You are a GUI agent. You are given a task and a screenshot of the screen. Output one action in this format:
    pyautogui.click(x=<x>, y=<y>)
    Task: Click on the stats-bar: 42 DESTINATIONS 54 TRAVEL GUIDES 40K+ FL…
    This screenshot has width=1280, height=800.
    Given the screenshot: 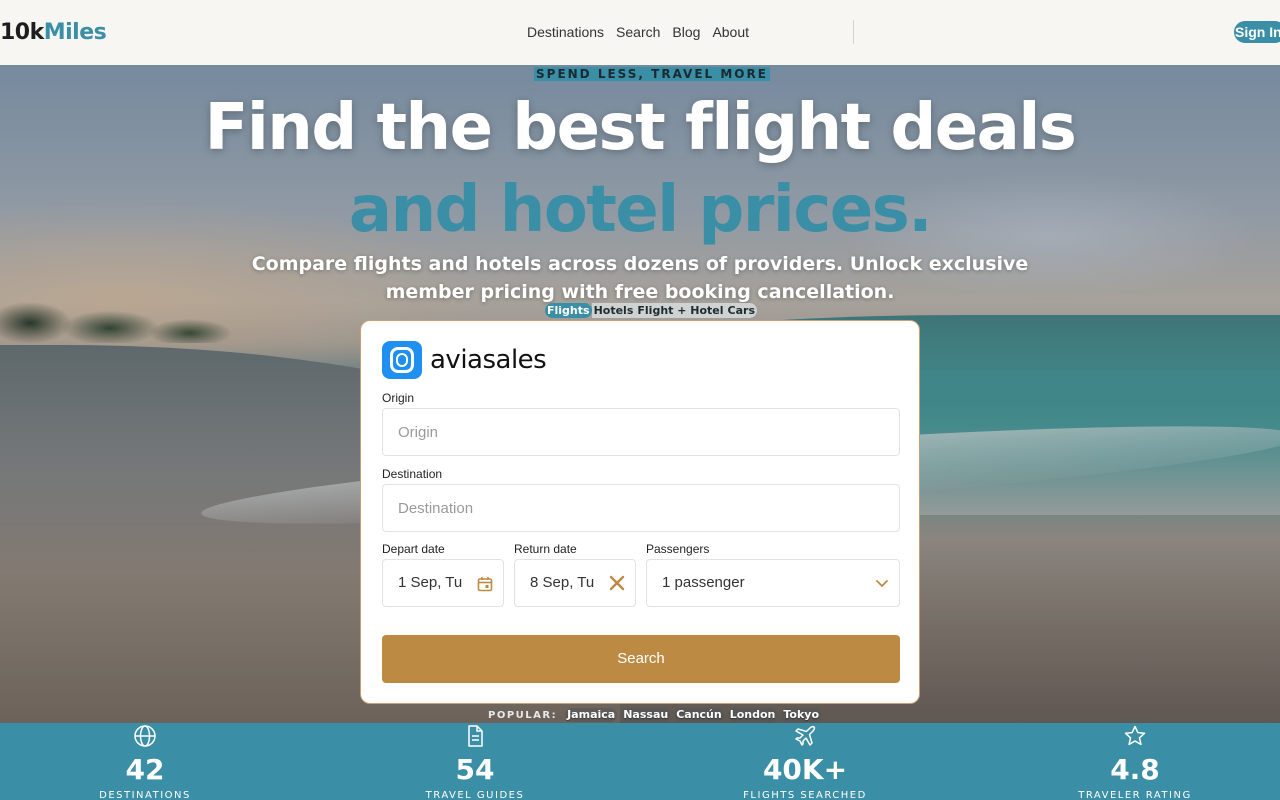 What is the action you would take?
    pyautogui.click(x=640, y=761)
    